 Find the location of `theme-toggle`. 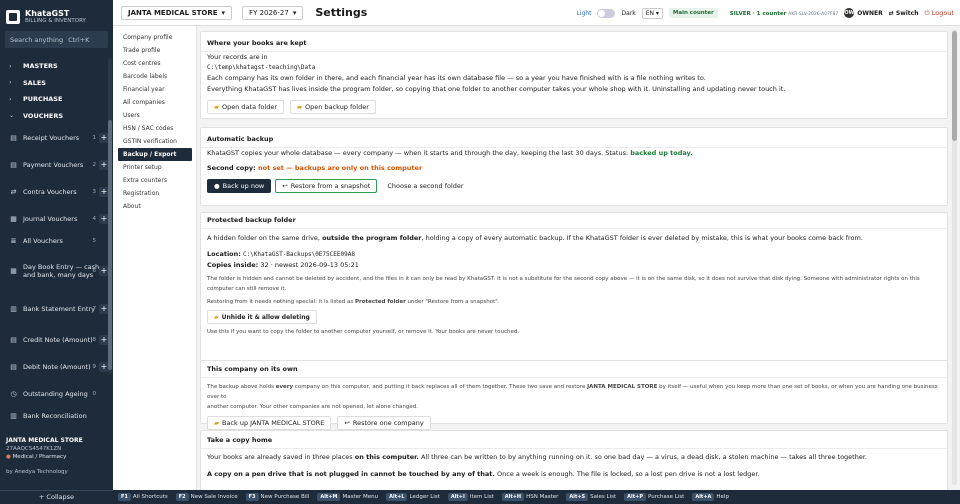

theme-toggle is located at coordinates (606, 13).